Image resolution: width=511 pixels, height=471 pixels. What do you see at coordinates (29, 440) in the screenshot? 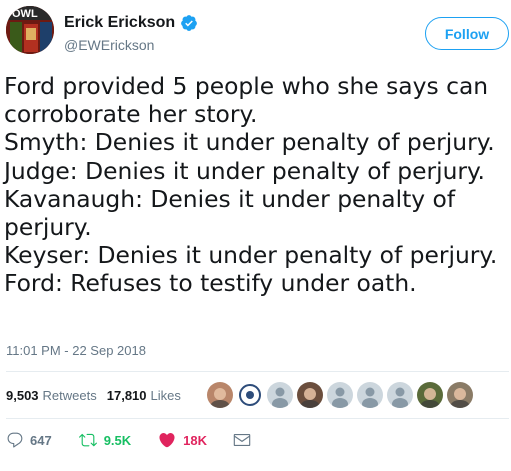
I see `reply-button: 647` at bounding box center [29, 440].